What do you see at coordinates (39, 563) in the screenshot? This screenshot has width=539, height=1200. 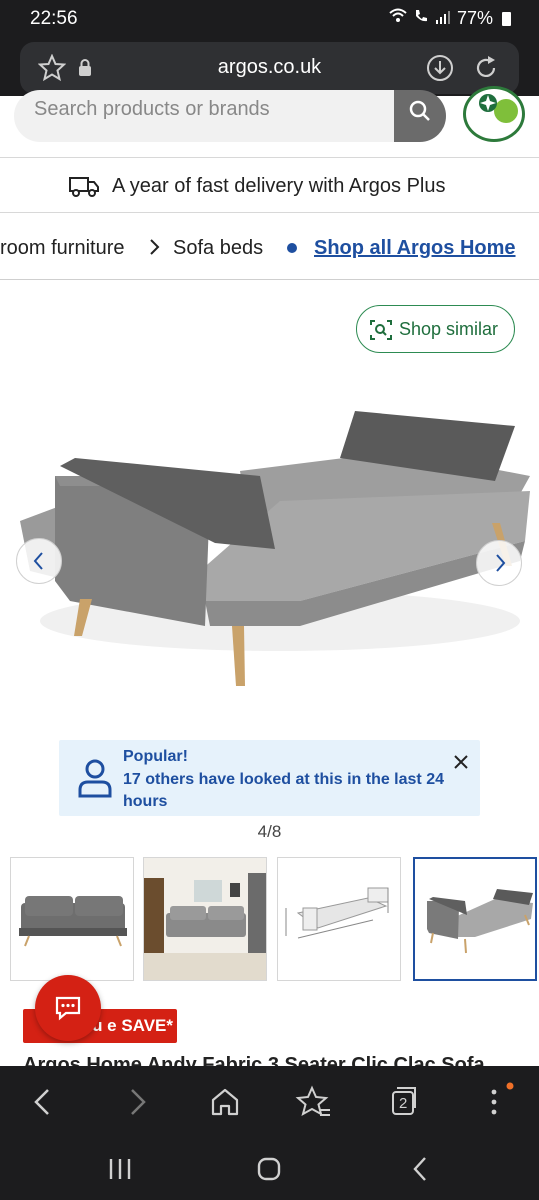 I see `chevron-left-icon` at bounding box center [39, 563].